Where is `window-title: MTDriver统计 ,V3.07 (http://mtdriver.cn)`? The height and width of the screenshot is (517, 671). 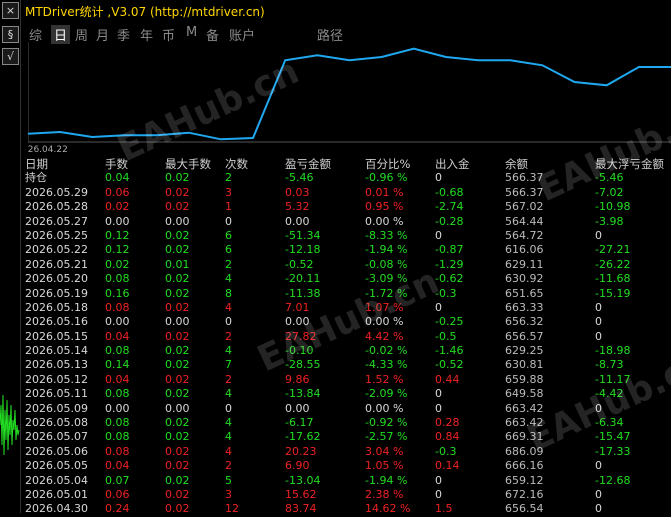 window-title: MTDriver统计 ,V3.07 (http://mtdriver.cn) is located at coordinates (145, 12).